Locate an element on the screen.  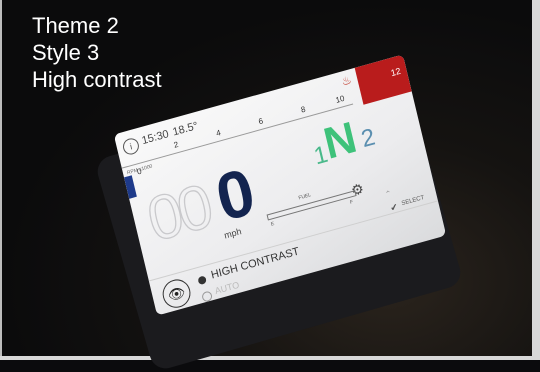
speed-value: 0 is located at coordinates (233, 195).